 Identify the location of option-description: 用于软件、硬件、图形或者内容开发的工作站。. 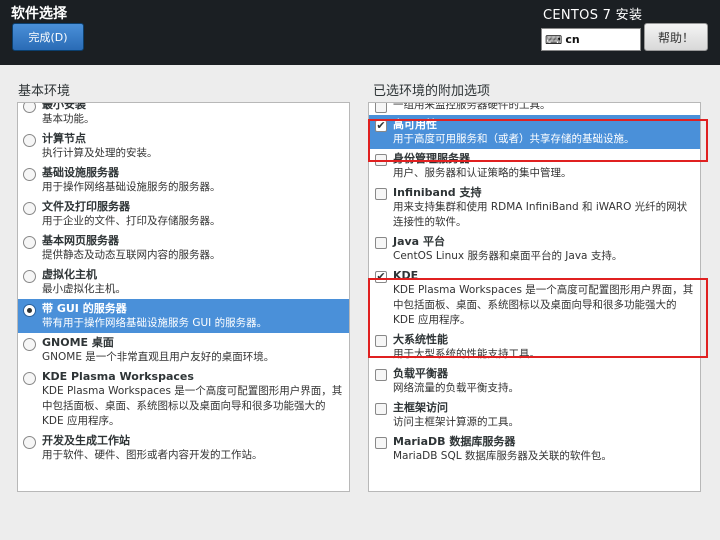
(152, 455).